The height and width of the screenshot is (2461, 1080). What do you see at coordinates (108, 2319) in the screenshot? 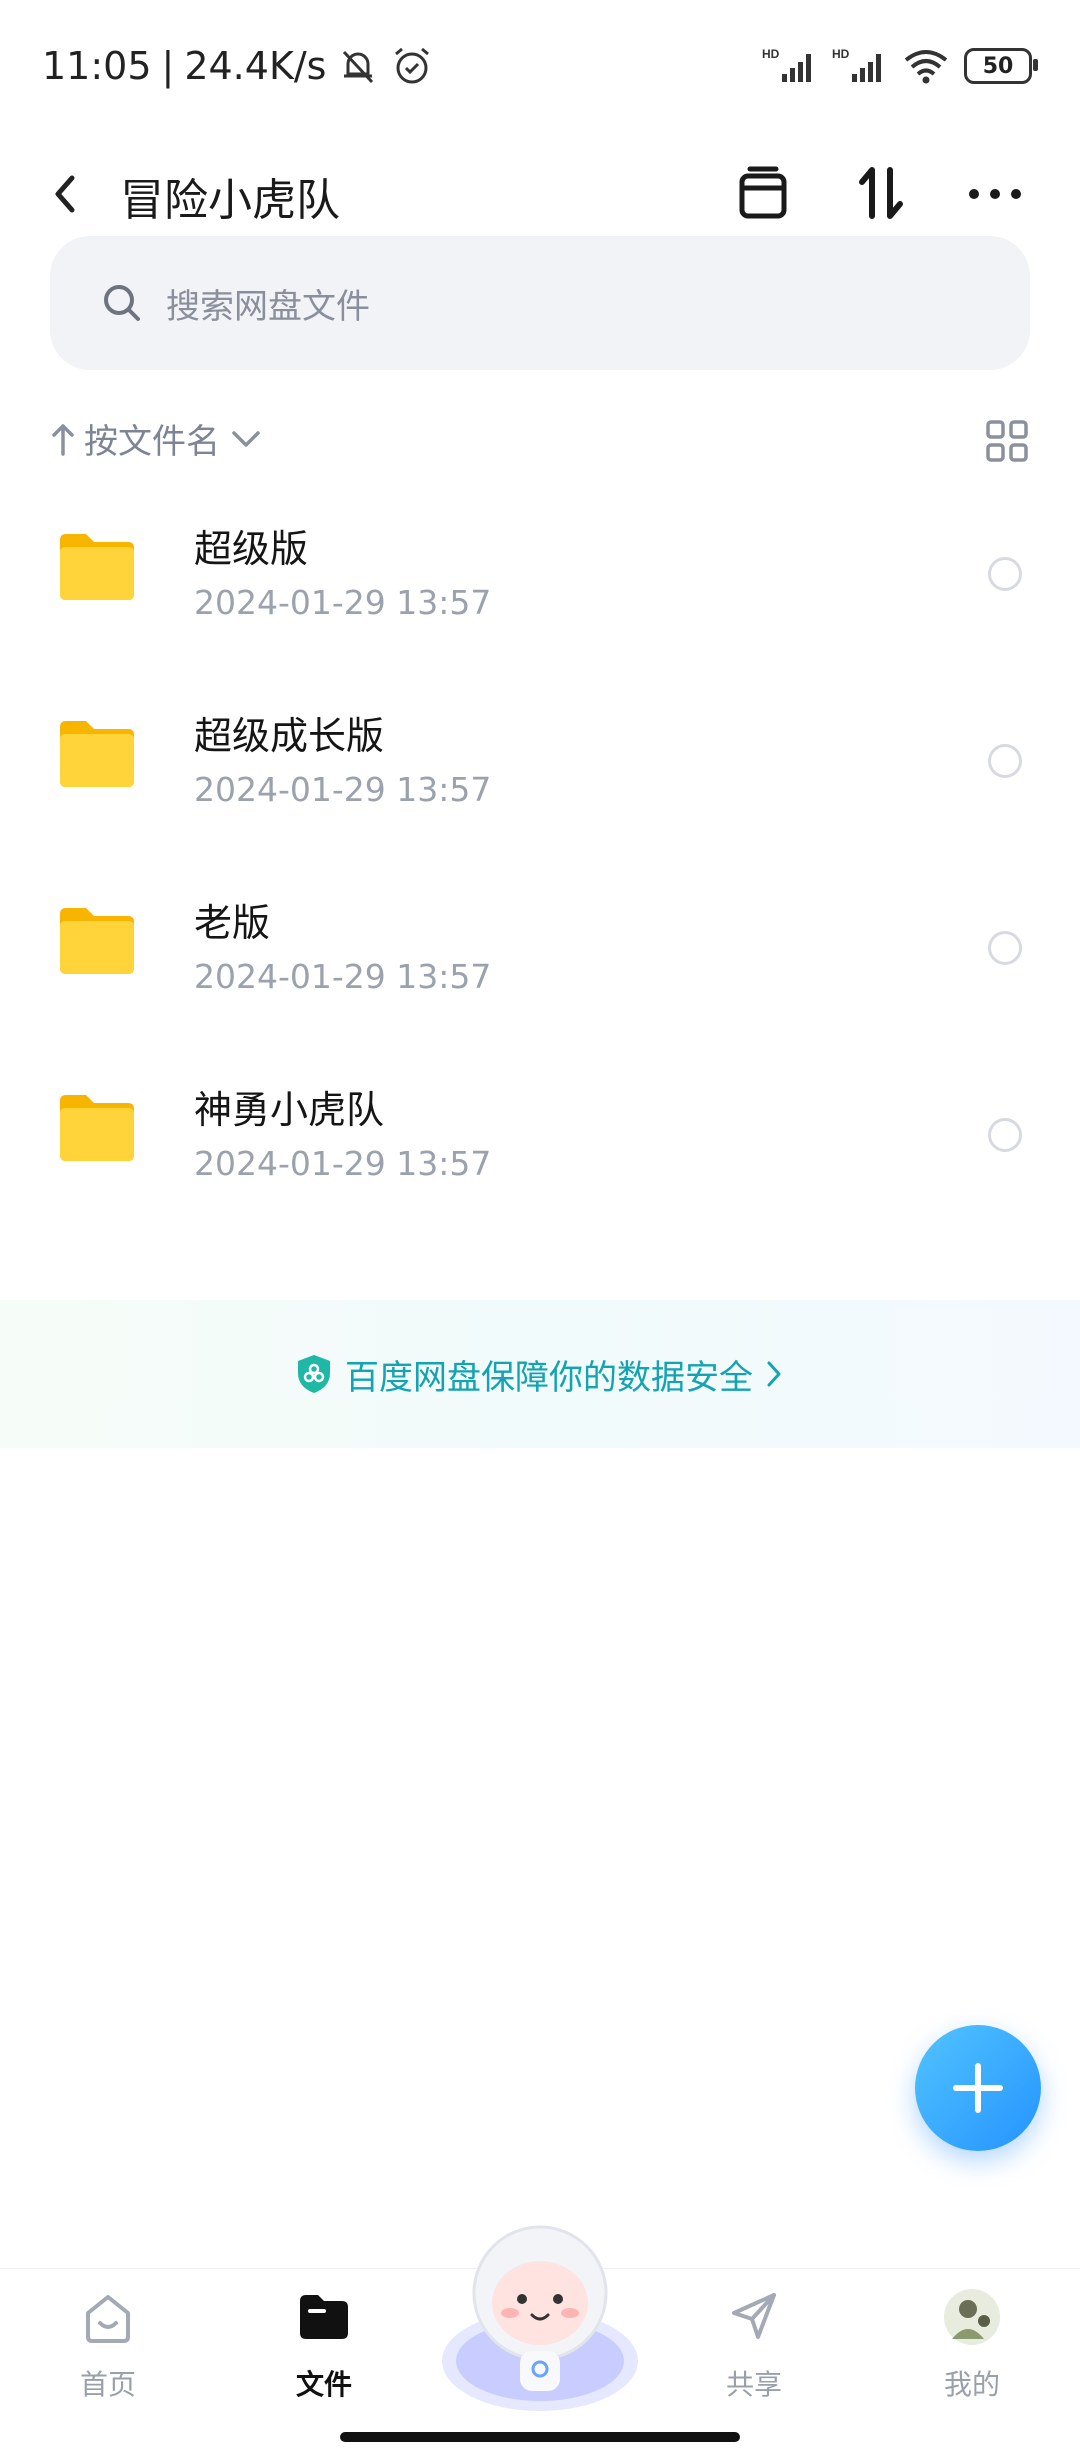
I see `home-icon` at bounding box center [108, 2319].